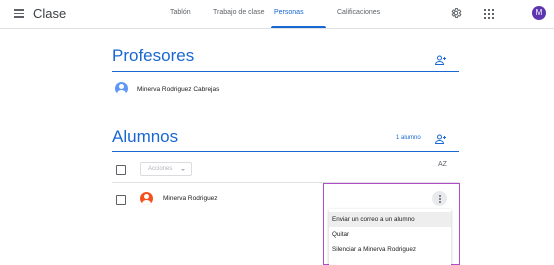 The height and width of the screenshot is (265, 554). What do you see at coordinates (160, 169) in the screenshot?
I see `actions-label: Acciones` at bounding box center [160, 169].